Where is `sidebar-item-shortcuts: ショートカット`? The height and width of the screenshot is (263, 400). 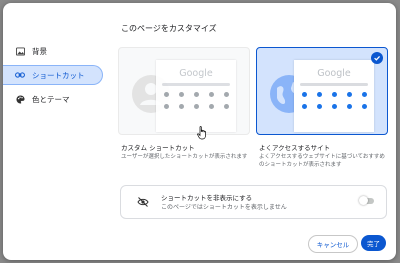 sidebar-item-shortcuts: ショートカット is located at coordinates (53, 75).